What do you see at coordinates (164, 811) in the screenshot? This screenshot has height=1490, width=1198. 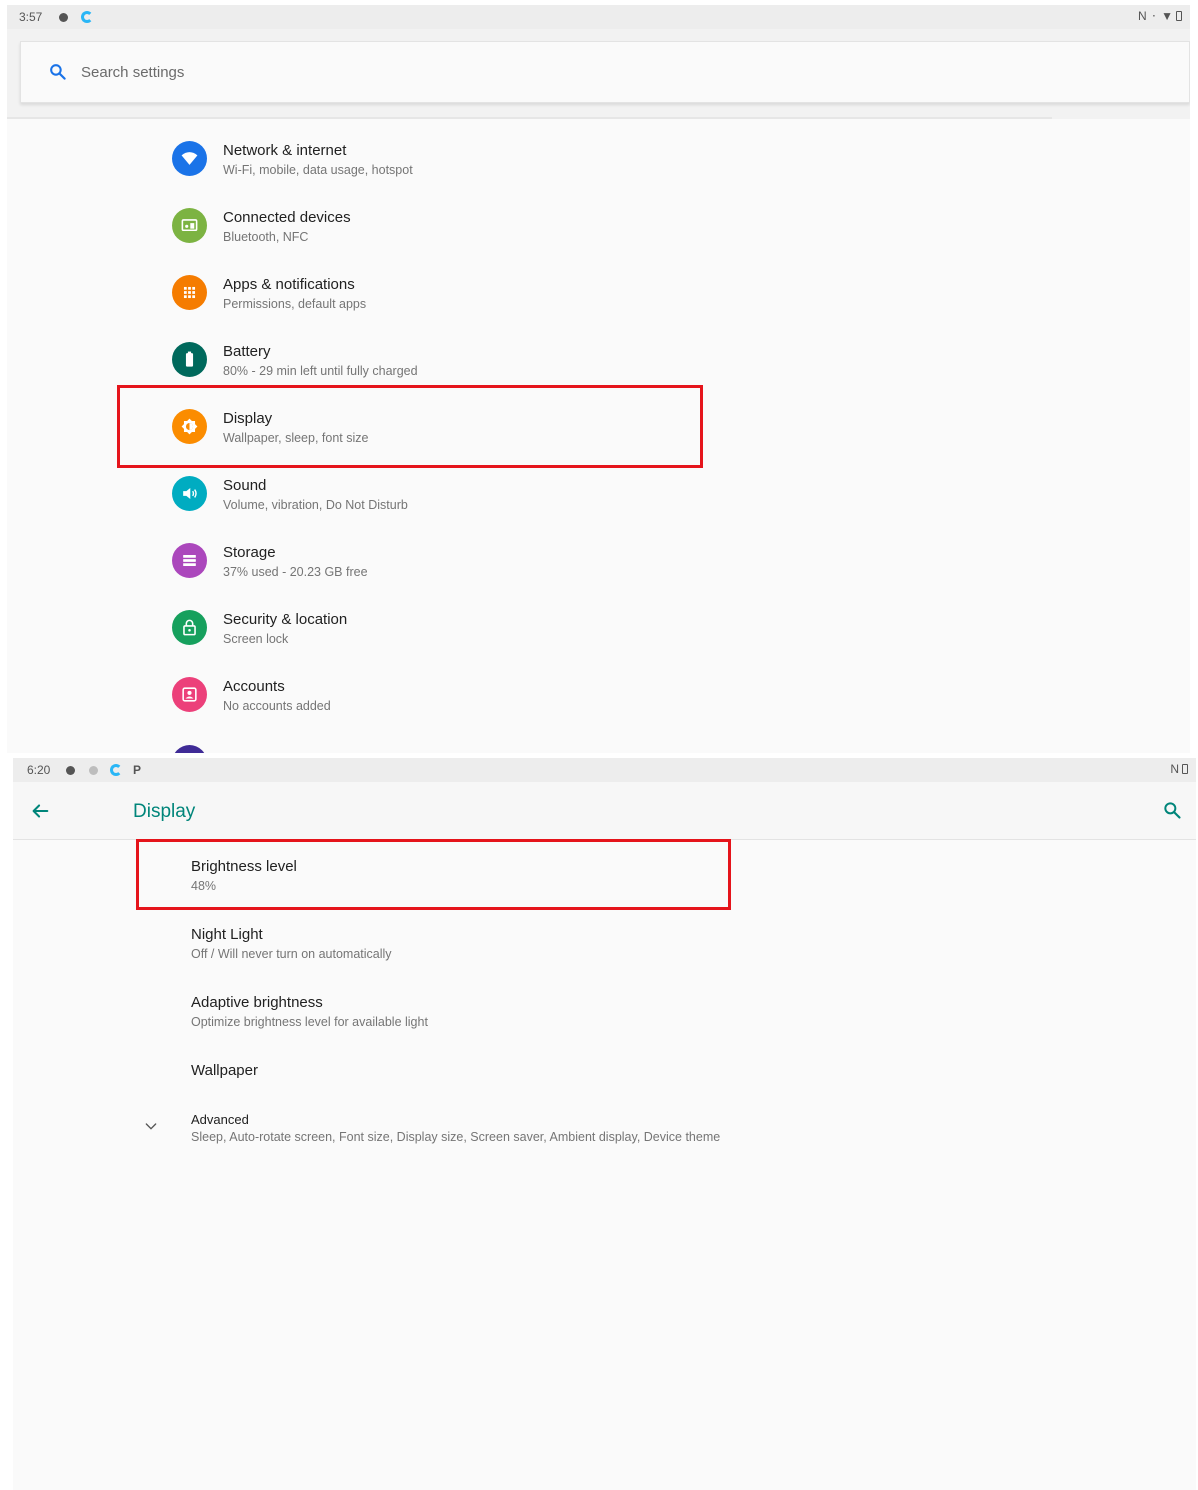 I see `page-title: Display` at bounding box center [164, 811].